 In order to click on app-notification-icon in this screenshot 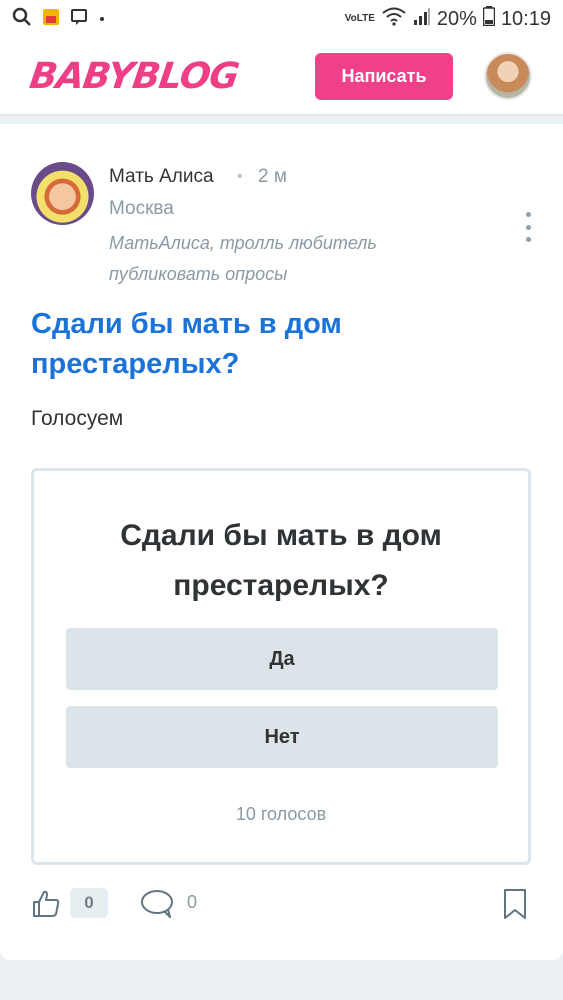, I will do `click(51, 19)`.